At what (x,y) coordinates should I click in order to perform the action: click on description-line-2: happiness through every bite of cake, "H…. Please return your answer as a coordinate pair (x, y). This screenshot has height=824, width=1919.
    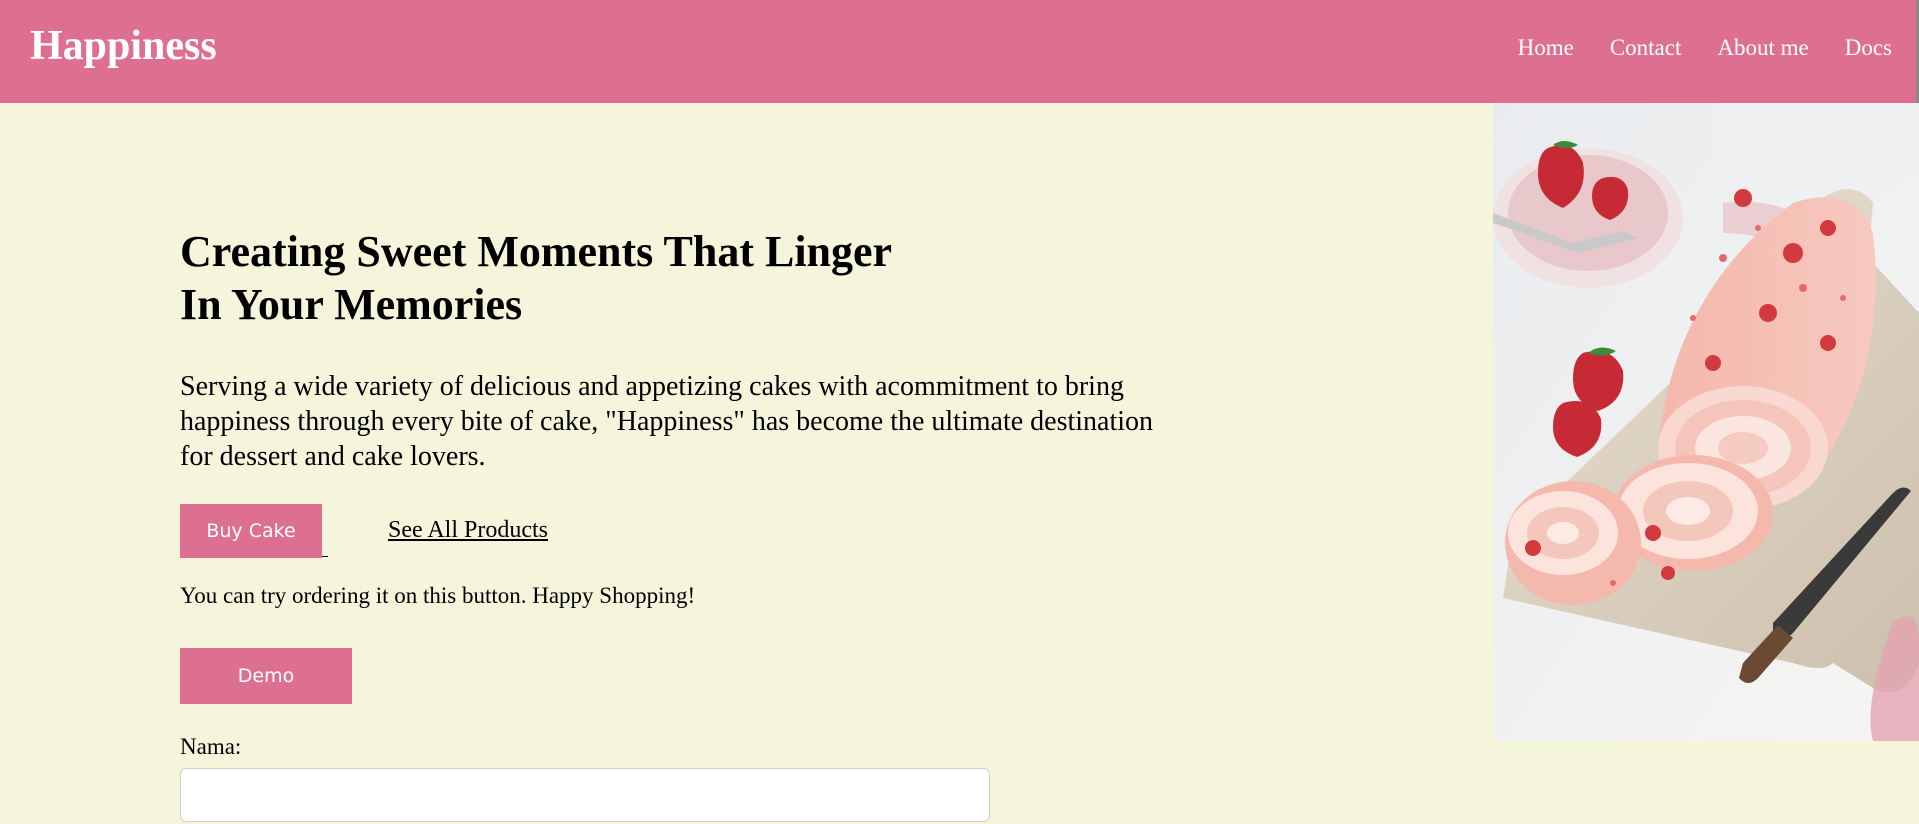
    Looking at the image, I should click on (667, 421).